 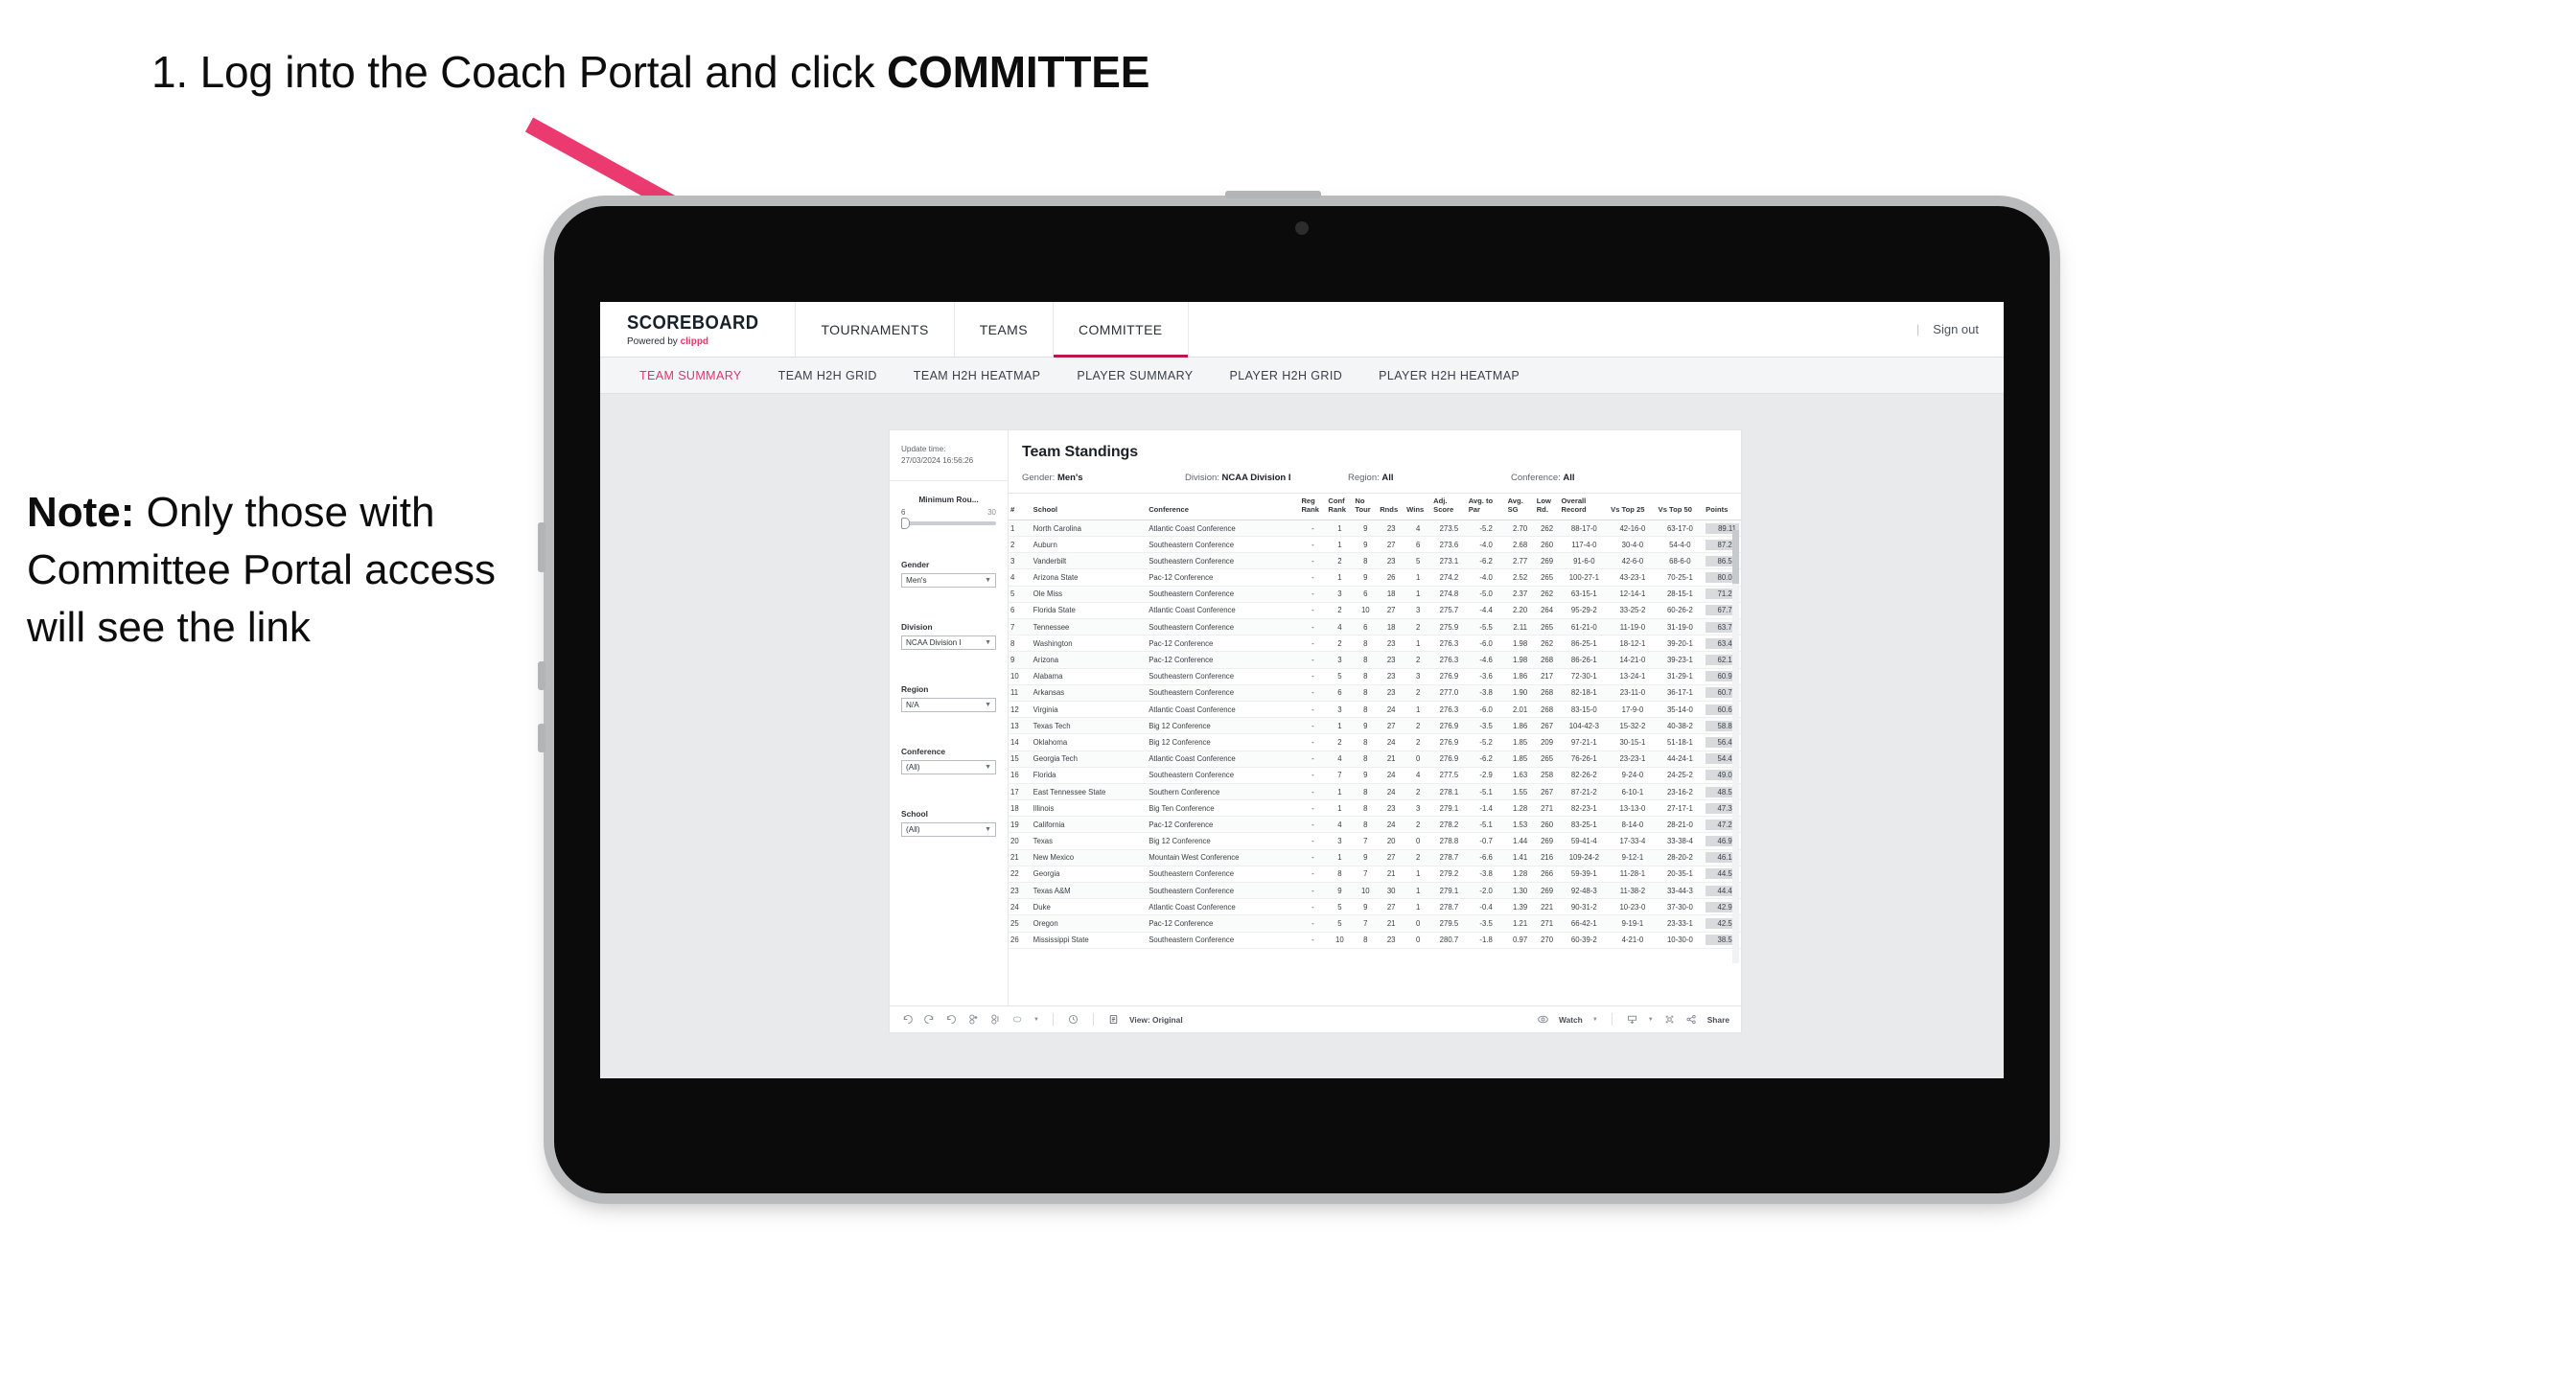 I want to click on cell-stat: 7, so click(x=1366, y=875).